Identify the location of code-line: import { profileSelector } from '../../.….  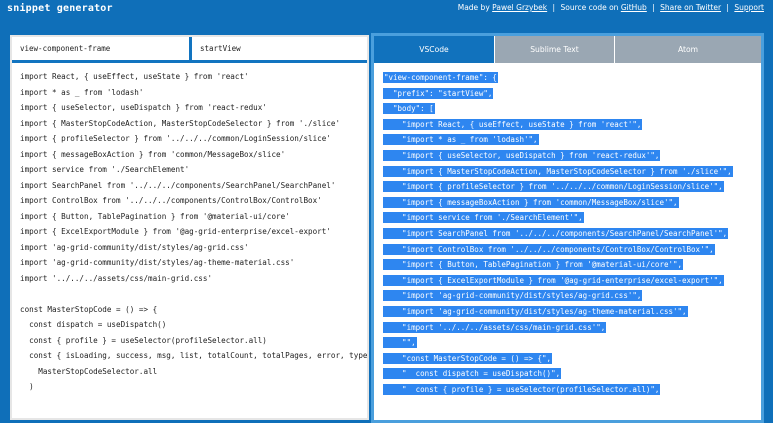
(175, 138).